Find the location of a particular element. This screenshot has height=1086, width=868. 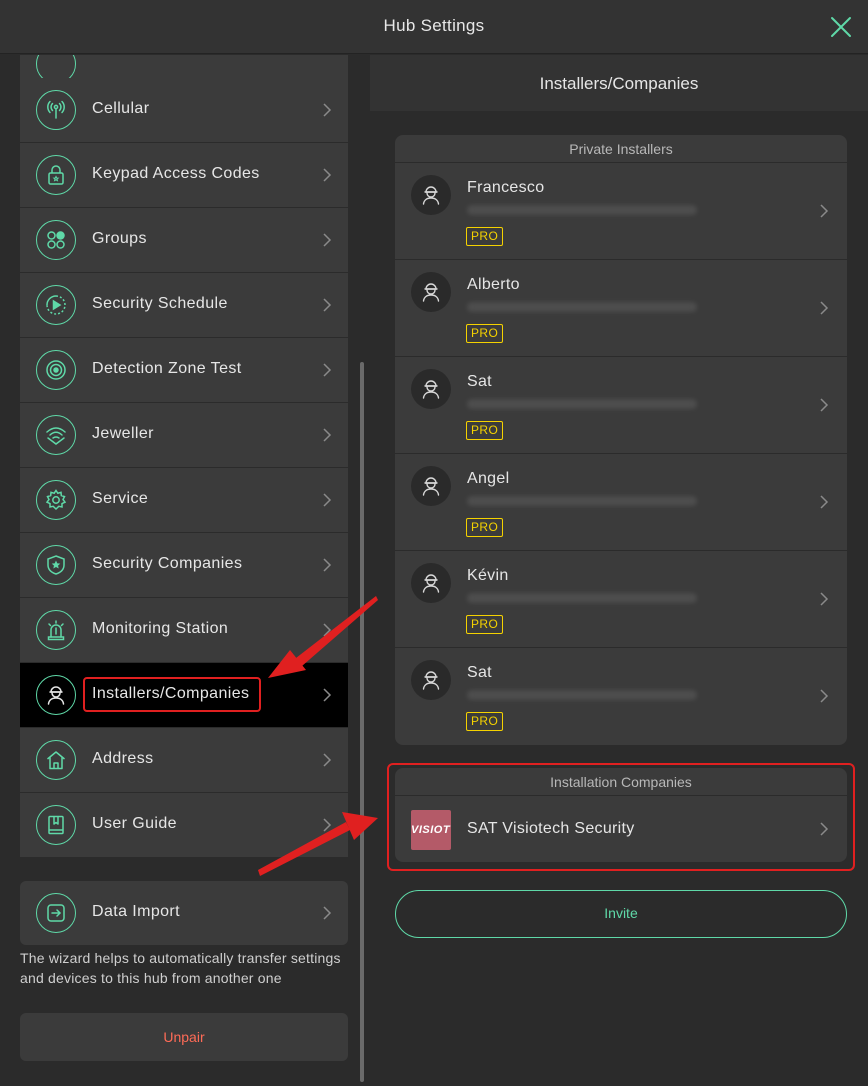

sidebar-item-security-companies: Security Companies is located at coordinates (184, 565).